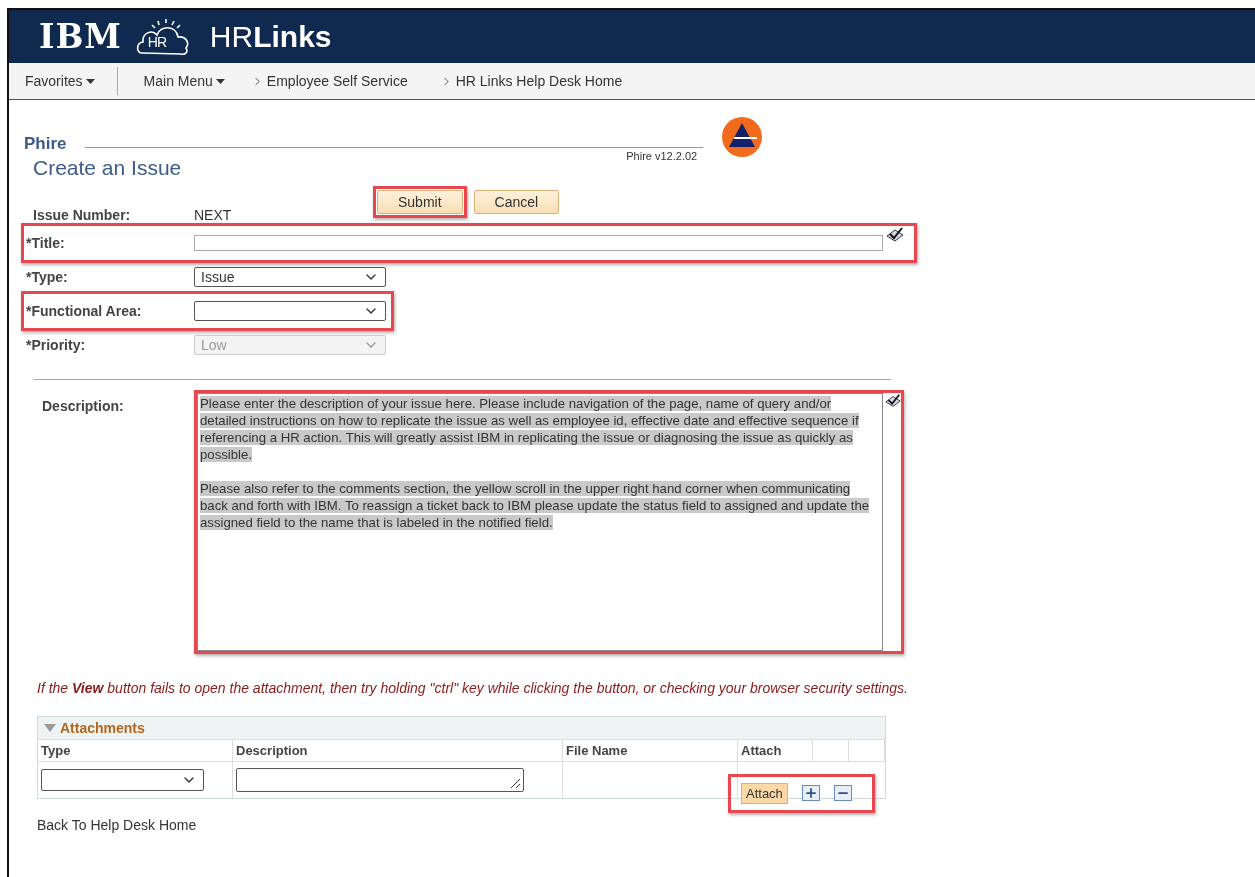 Image resolution: width=1255 pixels, height=877 pixels. Describe the element at coordinates (270, 36) in the screenshot. I see `app-name: HRLinks` at that location.